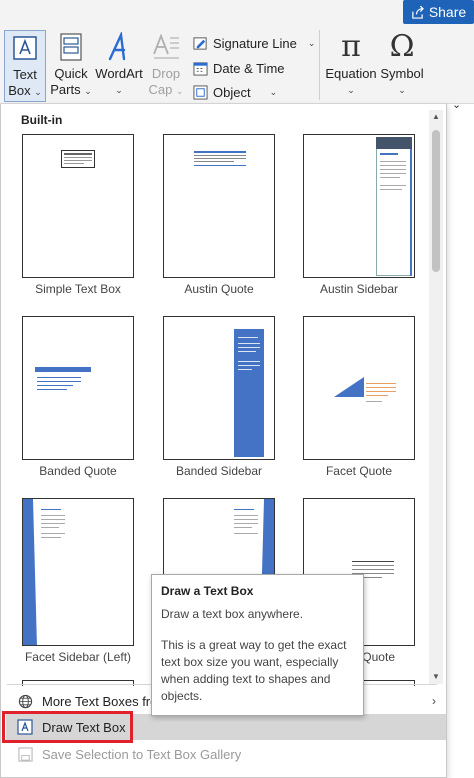  I want to click on share-icon, so click(418, 12).